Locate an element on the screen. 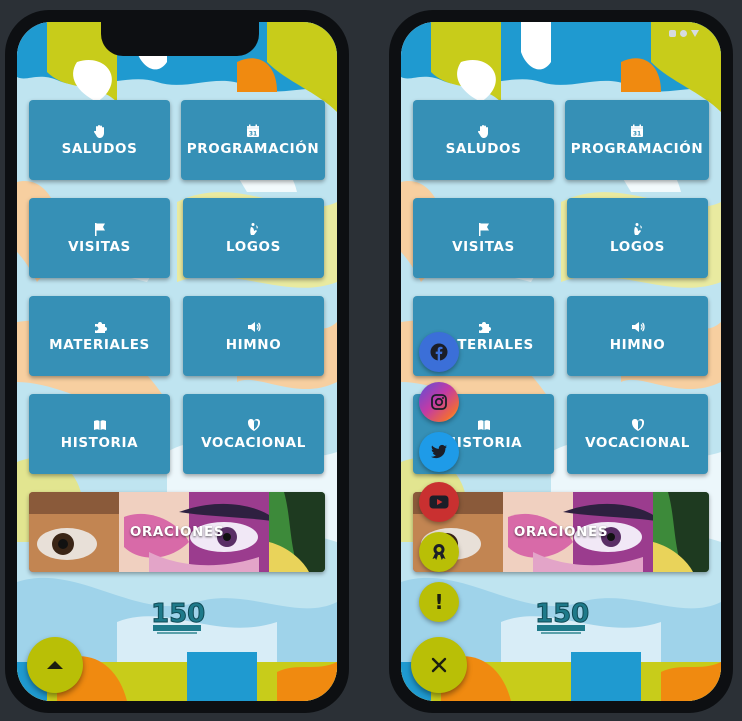 The image size is (742, 721). oraciones-button: ORACIONES is located at coordinates (177, 532).